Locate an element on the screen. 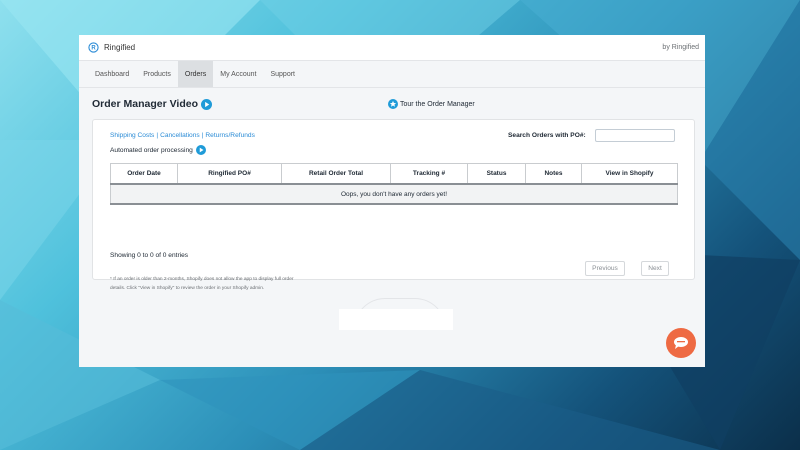 Image resolution: width=800 pixels, height=450 pixels. blank-panel is located at coordinates (396, 319).